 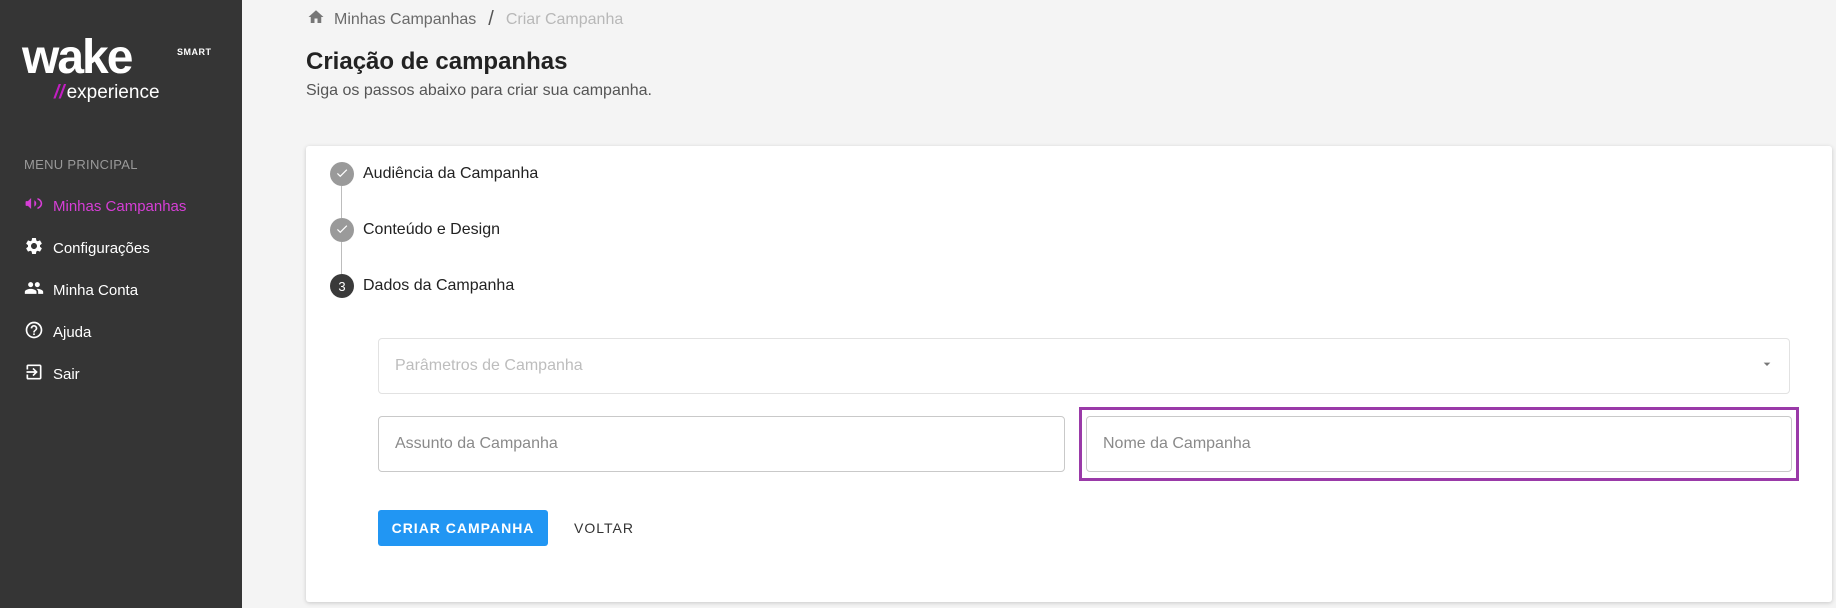 I want to click on campaign-name-input, so click(x=1447, y=444).